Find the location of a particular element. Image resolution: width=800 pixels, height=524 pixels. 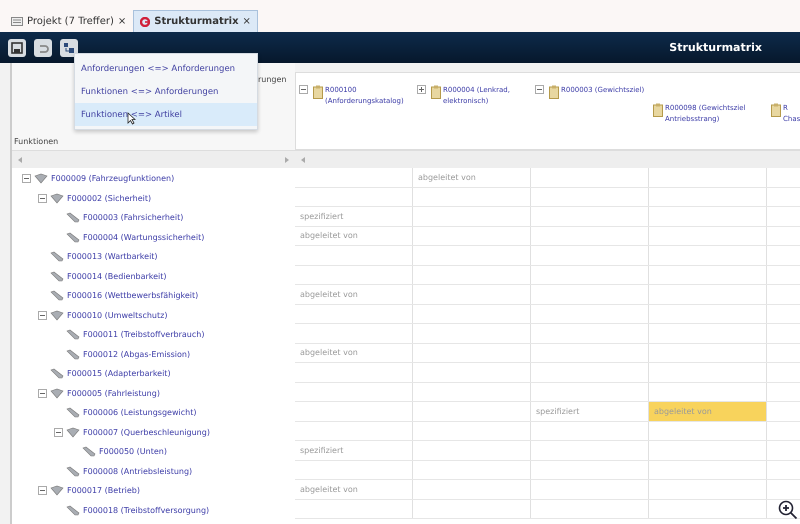

menu-item: Funktionen <=> Anforderungen is located at coordinates (166, 91).